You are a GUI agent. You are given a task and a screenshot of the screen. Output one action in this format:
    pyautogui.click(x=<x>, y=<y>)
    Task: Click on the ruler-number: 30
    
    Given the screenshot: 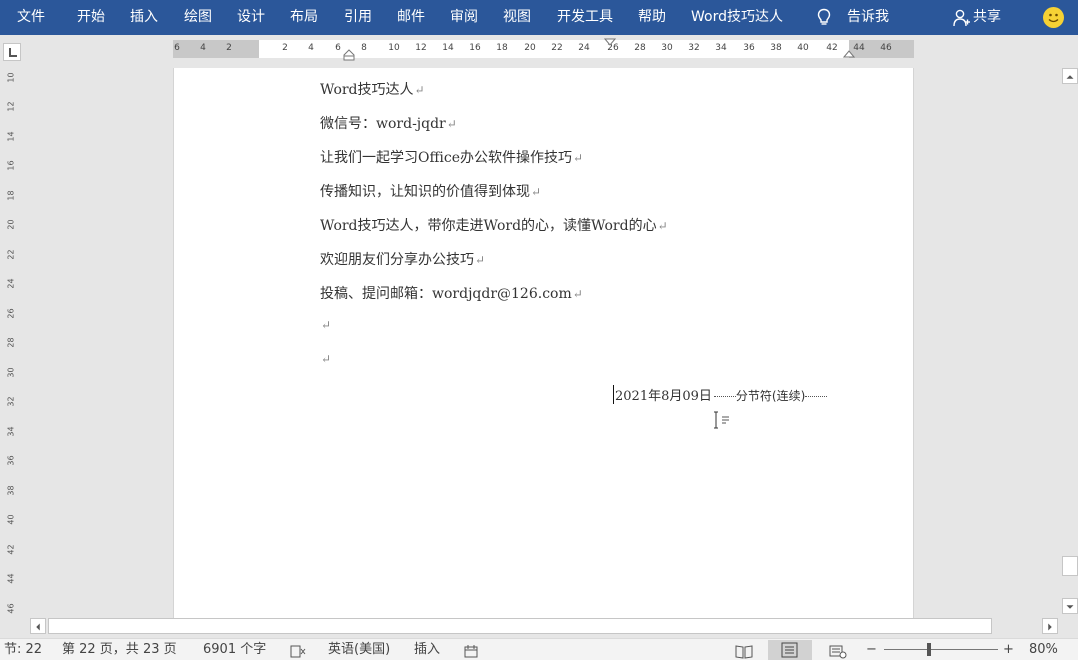 What is the action you would take?
    pyautogui.click(x=667, y=48)
    